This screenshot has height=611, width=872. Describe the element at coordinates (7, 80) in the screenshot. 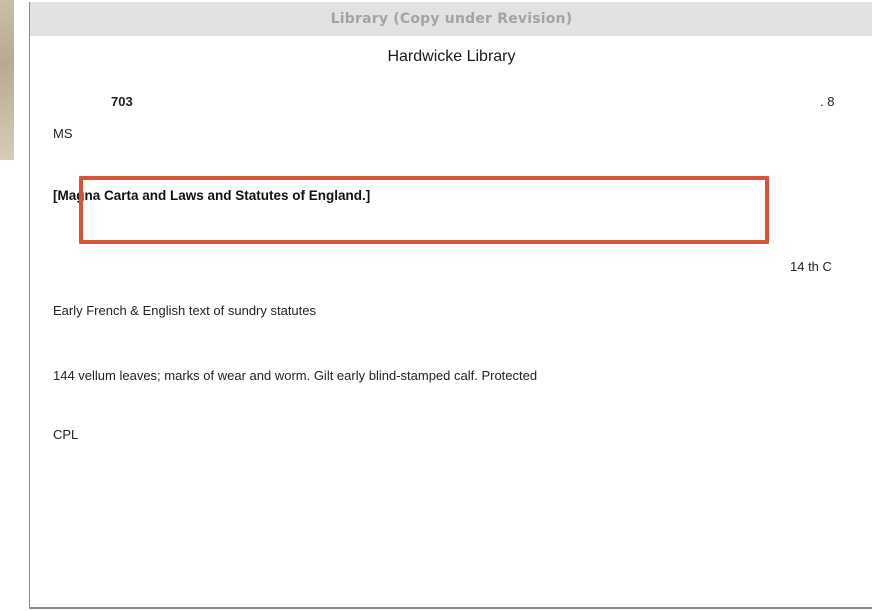

I see `background-image-edge` at that location.